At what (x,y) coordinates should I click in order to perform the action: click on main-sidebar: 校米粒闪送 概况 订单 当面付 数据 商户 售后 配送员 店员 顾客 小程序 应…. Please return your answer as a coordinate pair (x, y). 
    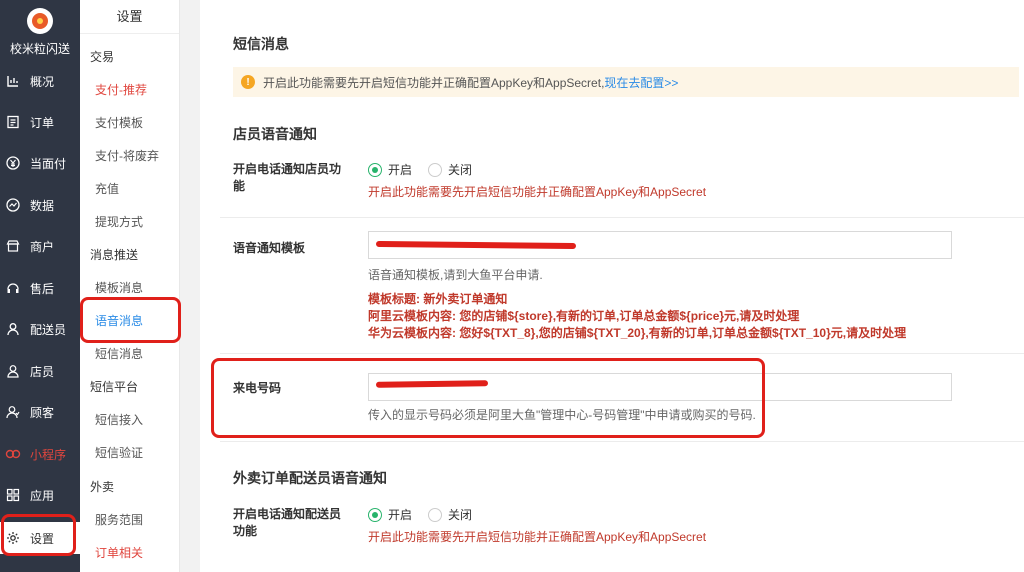
    Looking at the image, I should click on (40, 286).